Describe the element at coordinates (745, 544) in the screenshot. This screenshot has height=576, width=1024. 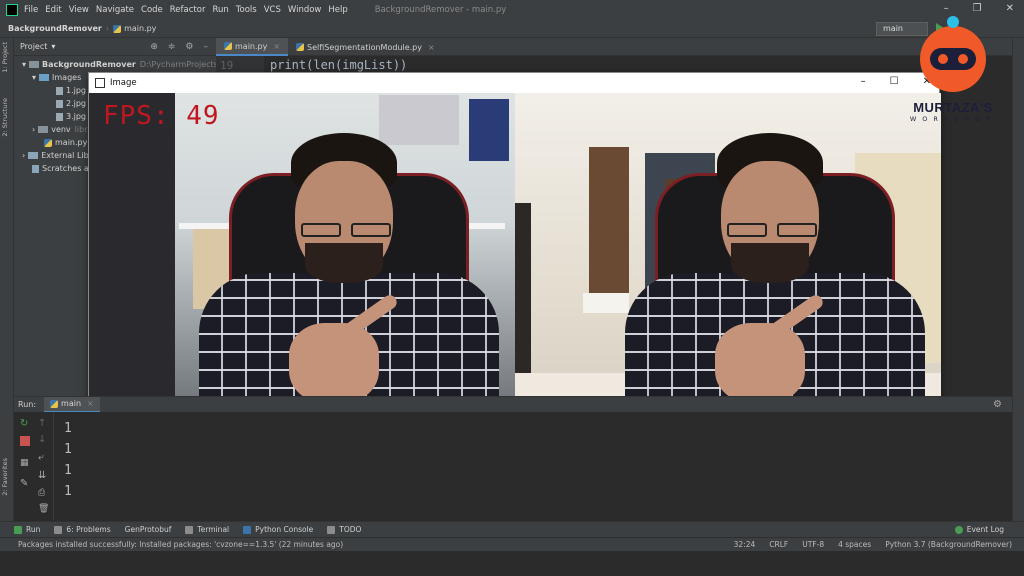
I see `caret-position: 32:24` at that location.